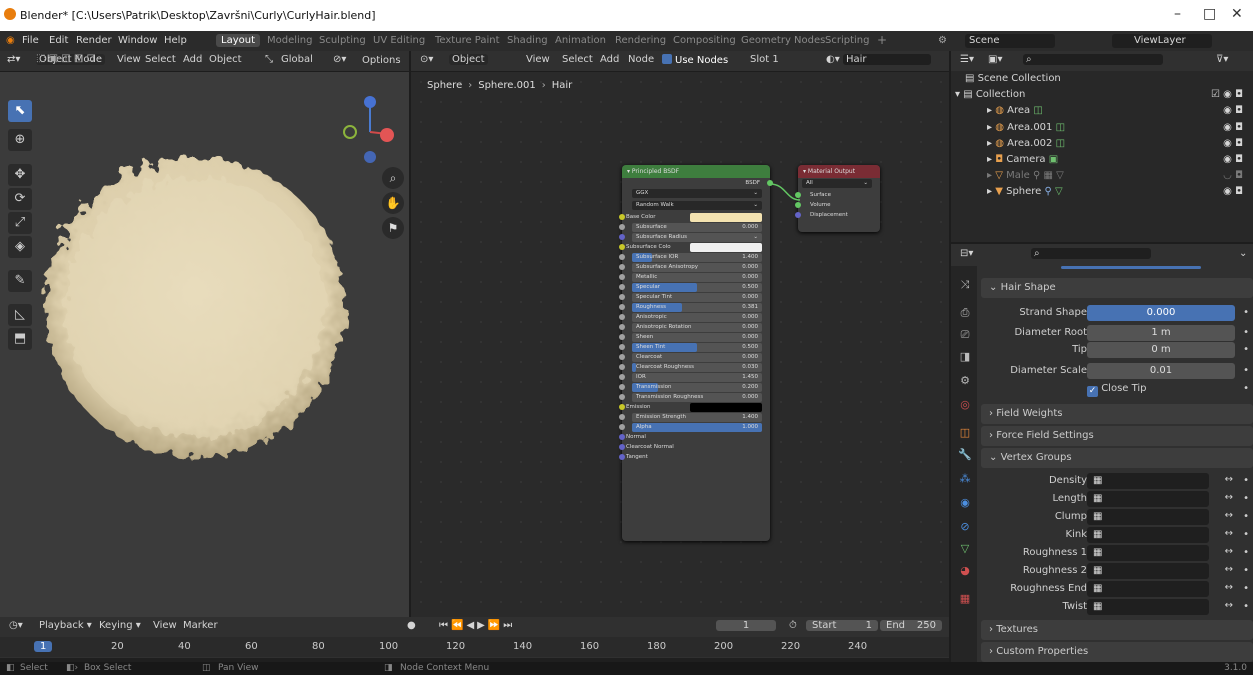  I want to click on tab-shading: Shading, so click(527, 40).